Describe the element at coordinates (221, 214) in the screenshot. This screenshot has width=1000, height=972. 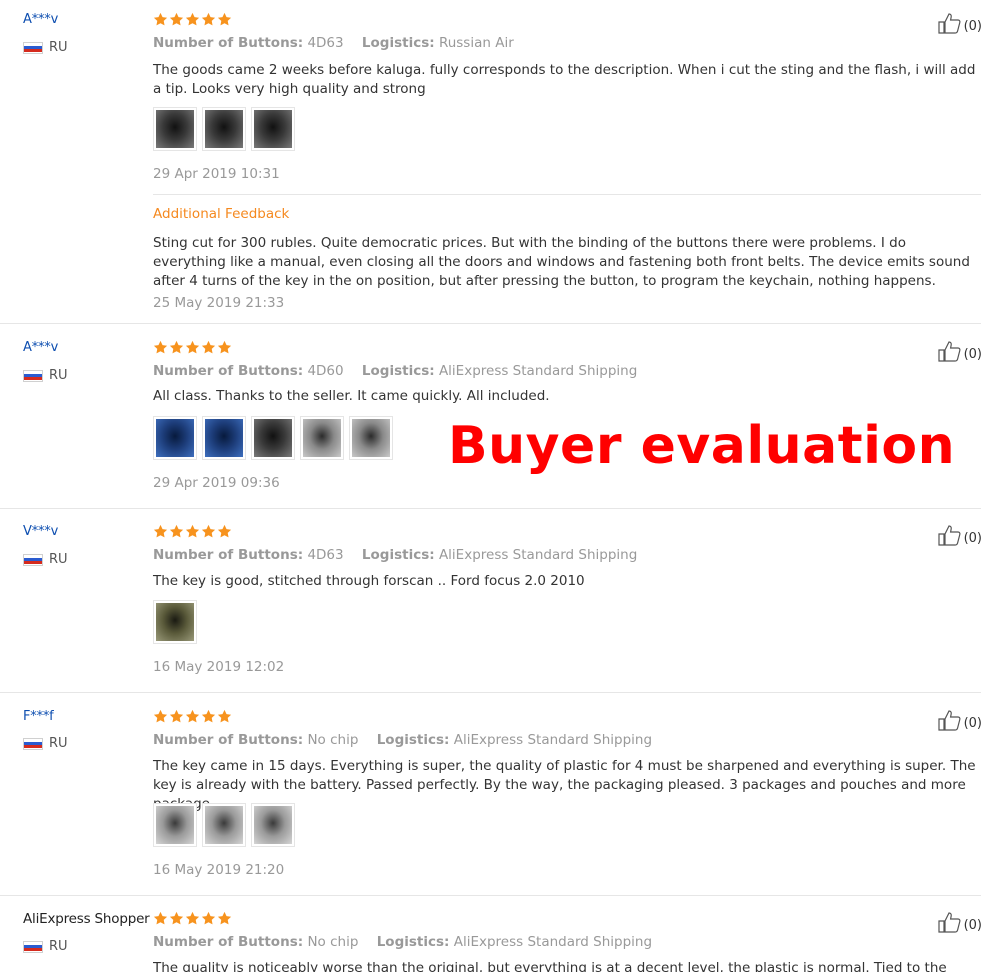
I see `additional-feedback-title: Additional Feedback` at that location.